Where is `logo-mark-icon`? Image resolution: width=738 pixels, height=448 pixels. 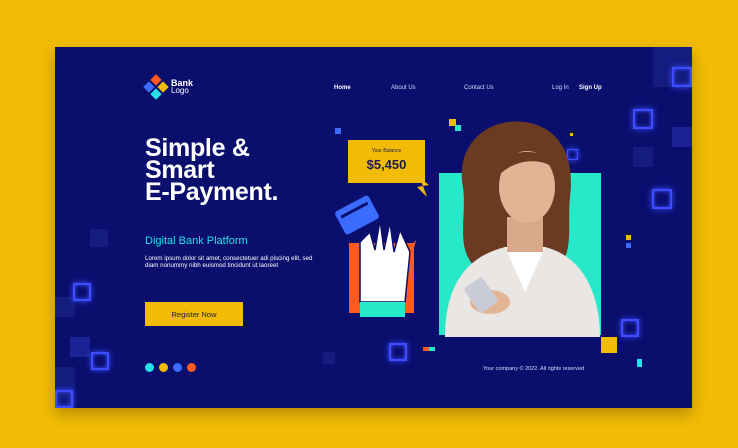
logo-mark-icon is located at coordinates (156, 87).